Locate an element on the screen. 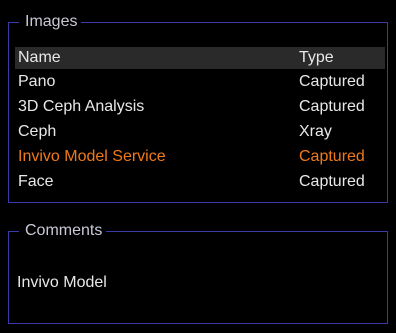 The height and width of the screenshot is (333, 396). column-header-name: Name is located at coordinates (39, 58).